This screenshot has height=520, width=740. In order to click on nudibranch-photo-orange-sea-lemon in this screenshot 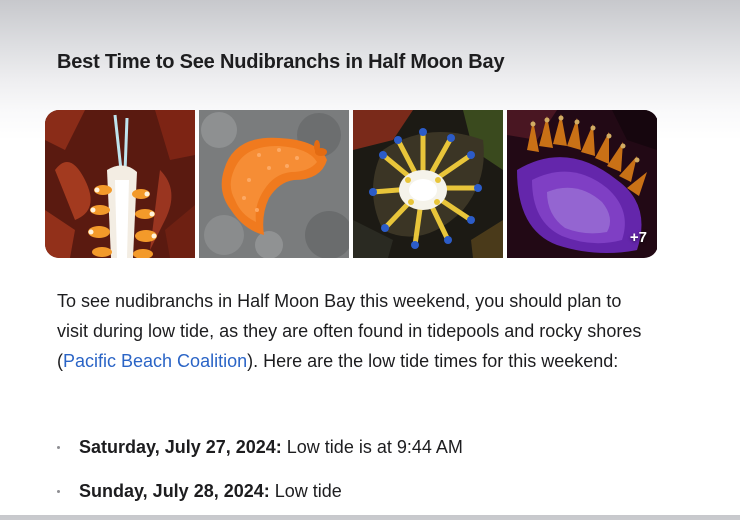, I will do `click(274, 184)`.